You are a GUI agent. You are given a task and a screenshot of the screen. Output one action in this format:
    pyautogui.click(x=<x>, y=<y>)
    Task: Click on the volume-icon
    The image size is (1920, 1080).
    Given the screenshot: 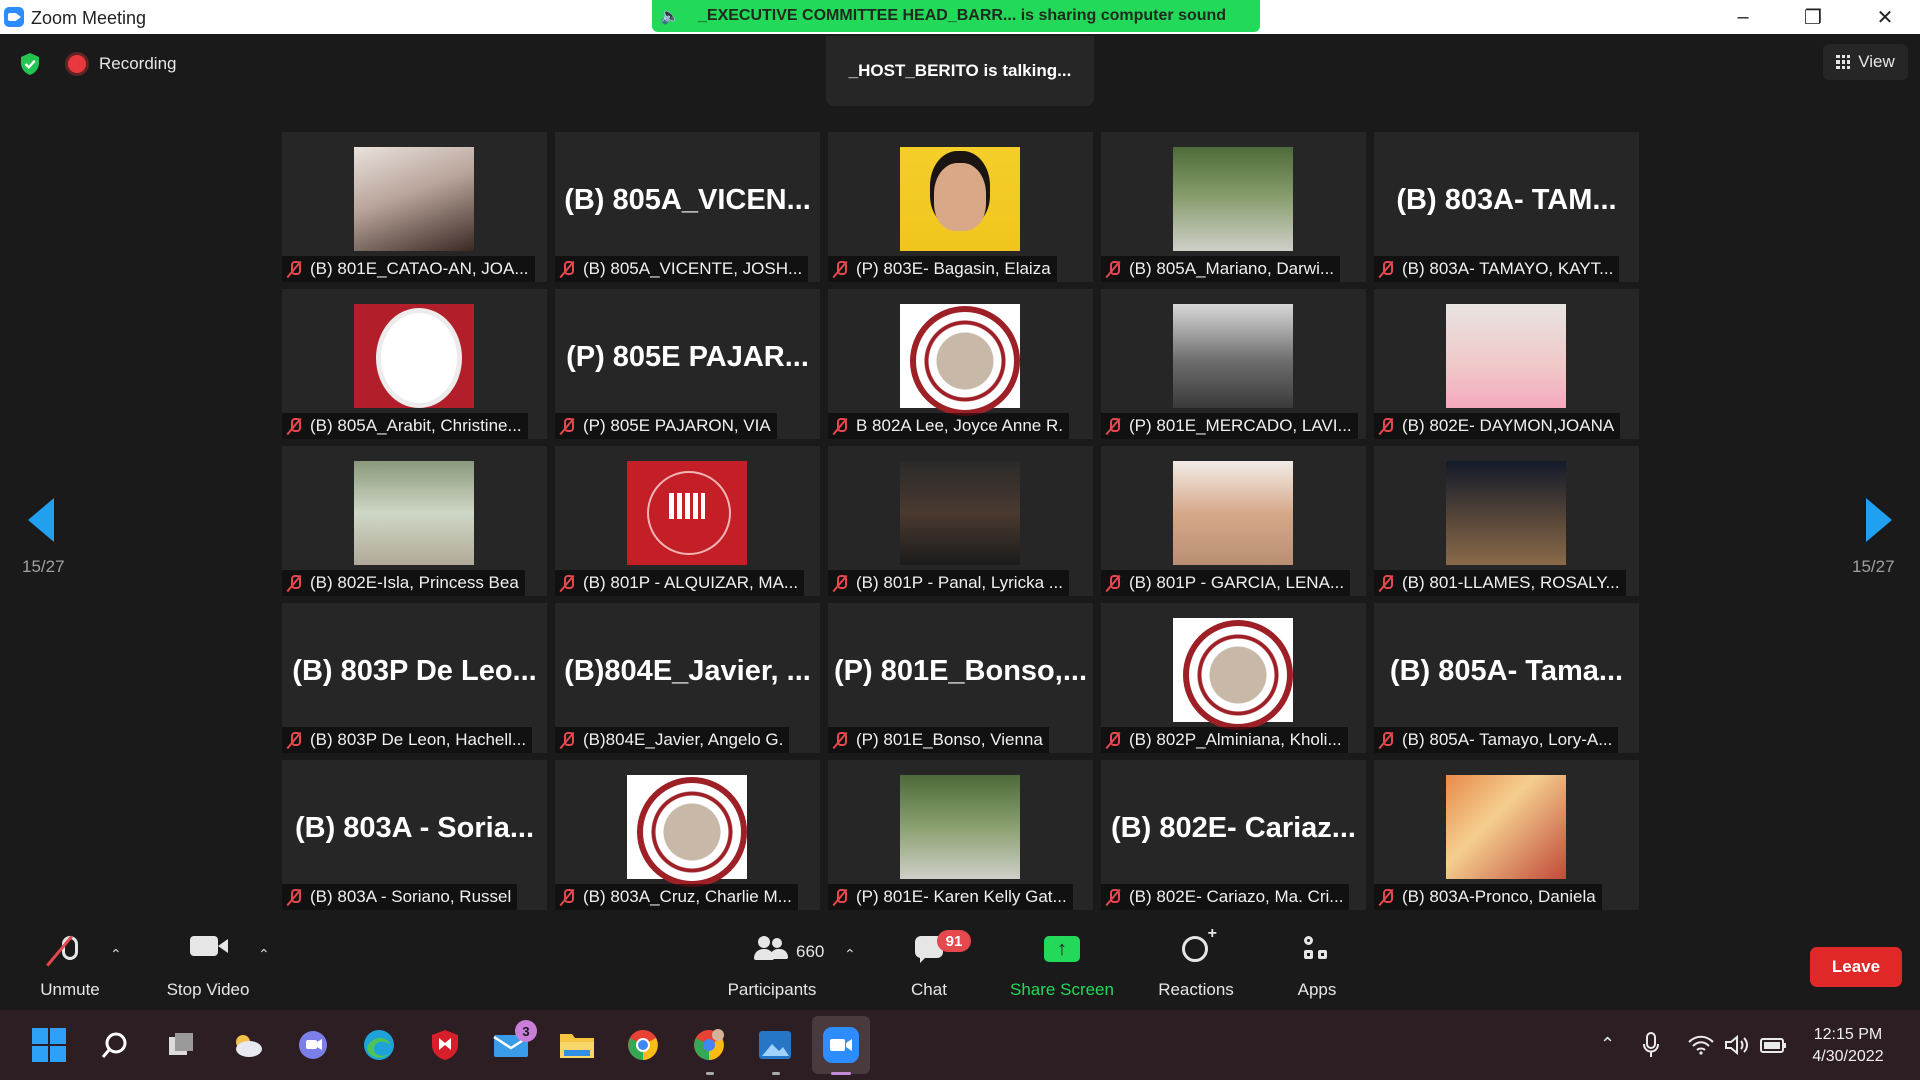 What is the action you would take?
    pyautogui.click(x=1737, y=1045)
    